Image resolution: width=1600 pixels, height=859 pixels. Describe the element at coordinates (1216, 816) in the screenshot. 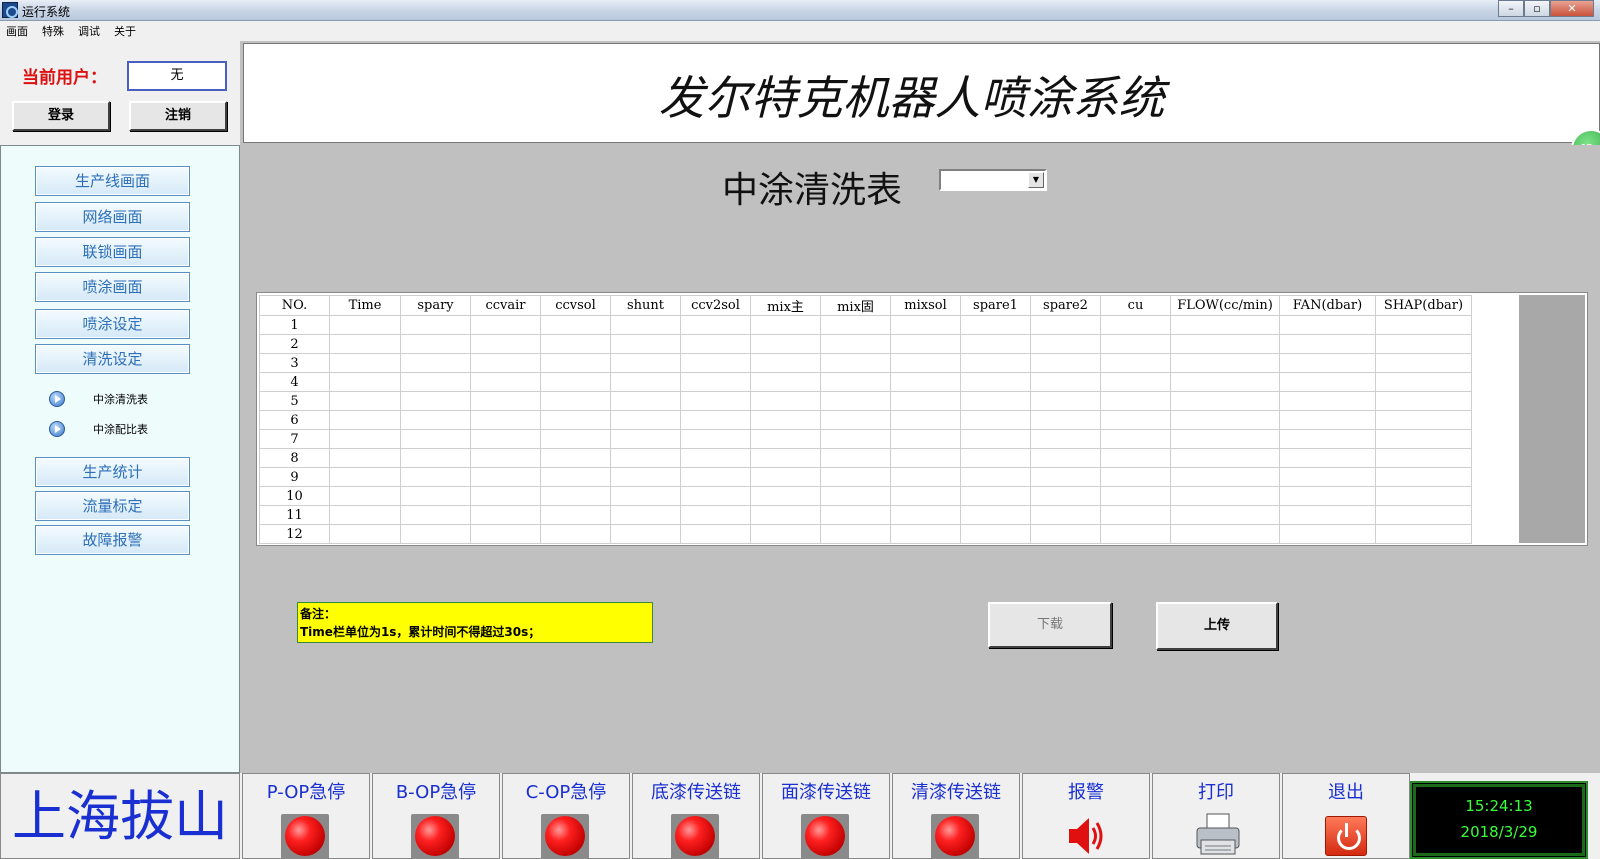

I see `print-control: 打印` at that location.